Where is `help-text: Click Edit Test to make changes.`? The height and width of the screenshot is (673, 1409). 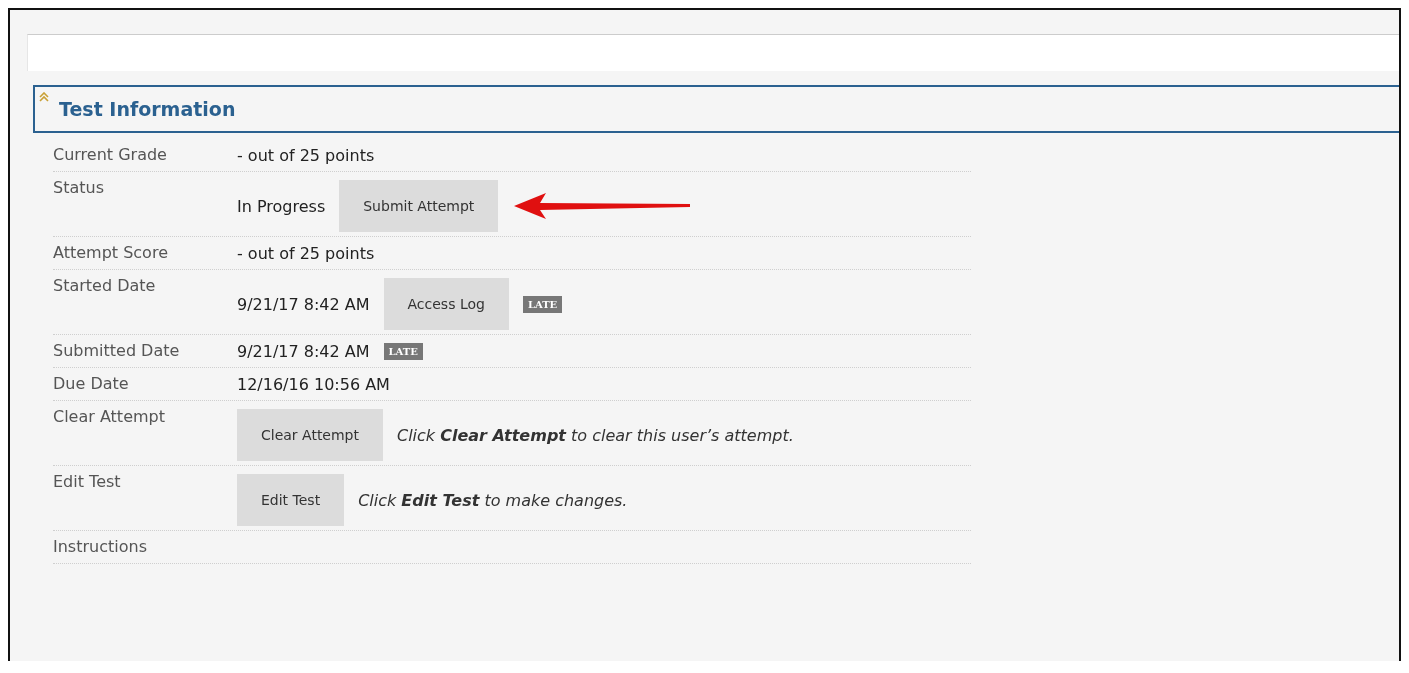
help-text: Click Edit Test to make changes. is located at coordinates (493, 500).